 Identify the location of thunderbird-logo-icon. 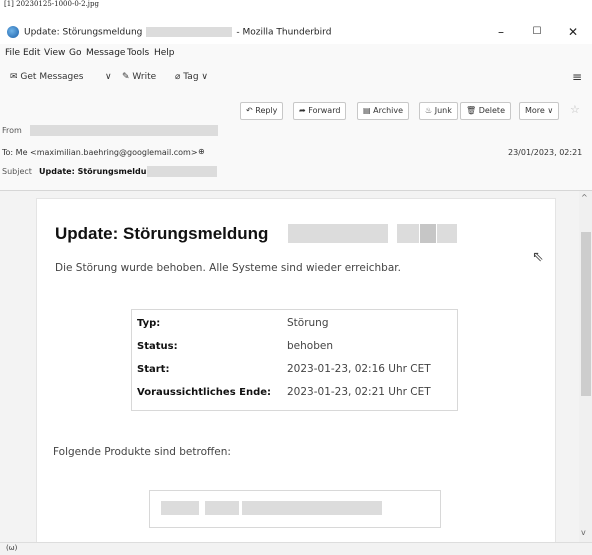
(13, 32).